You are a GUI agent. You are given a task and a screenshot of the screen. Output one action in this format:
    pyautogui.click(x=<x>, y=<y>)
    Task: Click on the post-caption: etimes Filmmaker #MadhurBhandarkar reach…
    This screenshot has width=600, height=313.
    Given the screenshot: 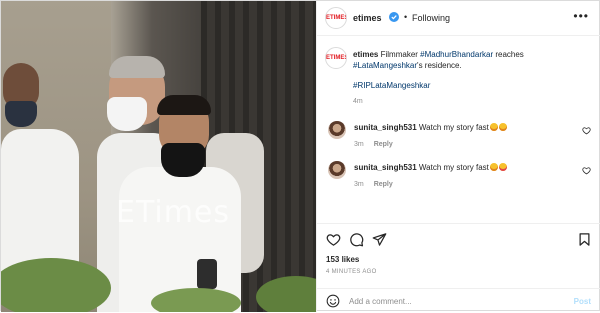 What is the action you would take?
    pyautogui.click(x=460, y=60)
    